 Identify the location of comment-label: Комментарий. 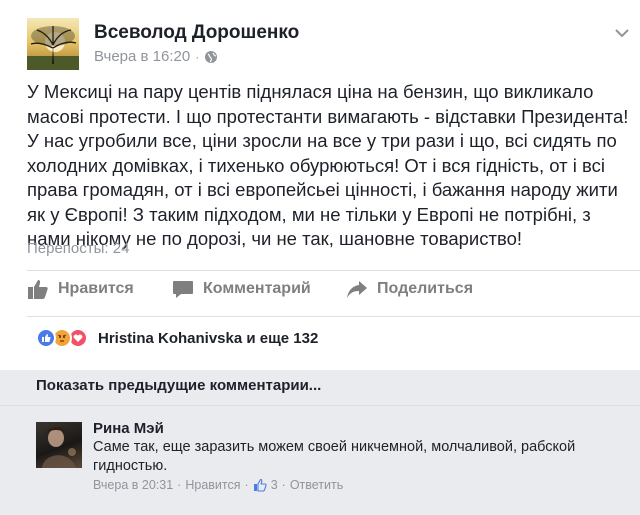
(257, 288).